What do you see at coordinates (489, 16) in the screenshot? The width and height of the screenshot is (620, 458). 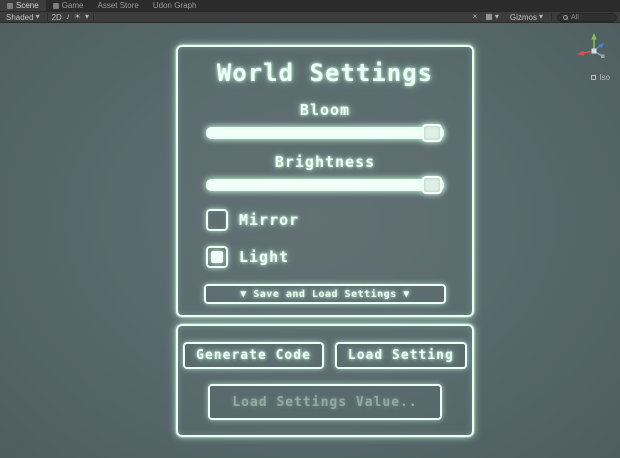 I see `grid-icon: ▦` at bounding box center [489, 16].